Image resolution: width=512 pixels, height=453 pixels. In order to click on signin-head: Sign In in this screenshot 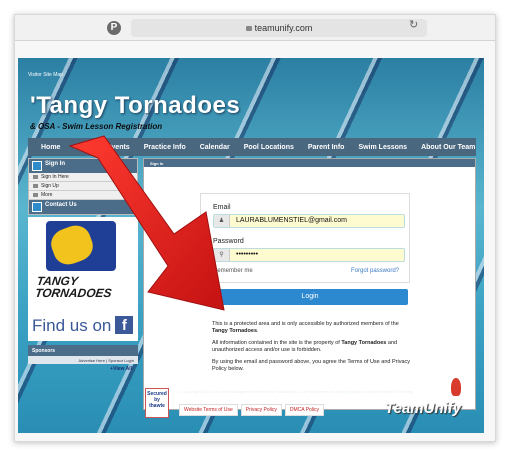, I will do `click(83, 166)`.